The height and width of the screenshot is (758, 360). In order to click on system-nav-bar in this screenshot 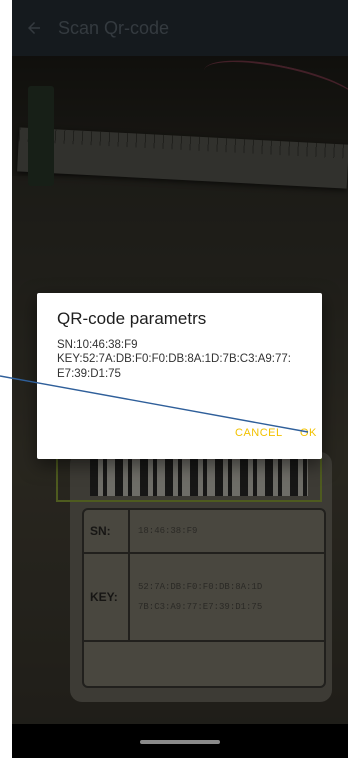, I will do `click(180, 741)`.